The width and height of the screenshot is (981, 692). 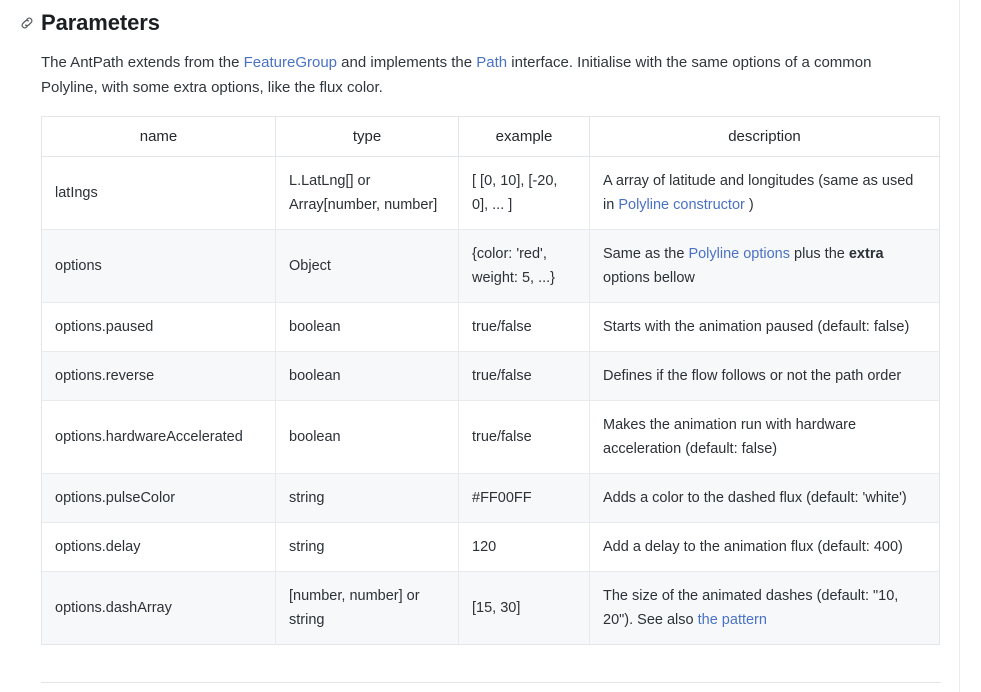 I want to click on cell-name: options.delay, so click(x=158, y=547).